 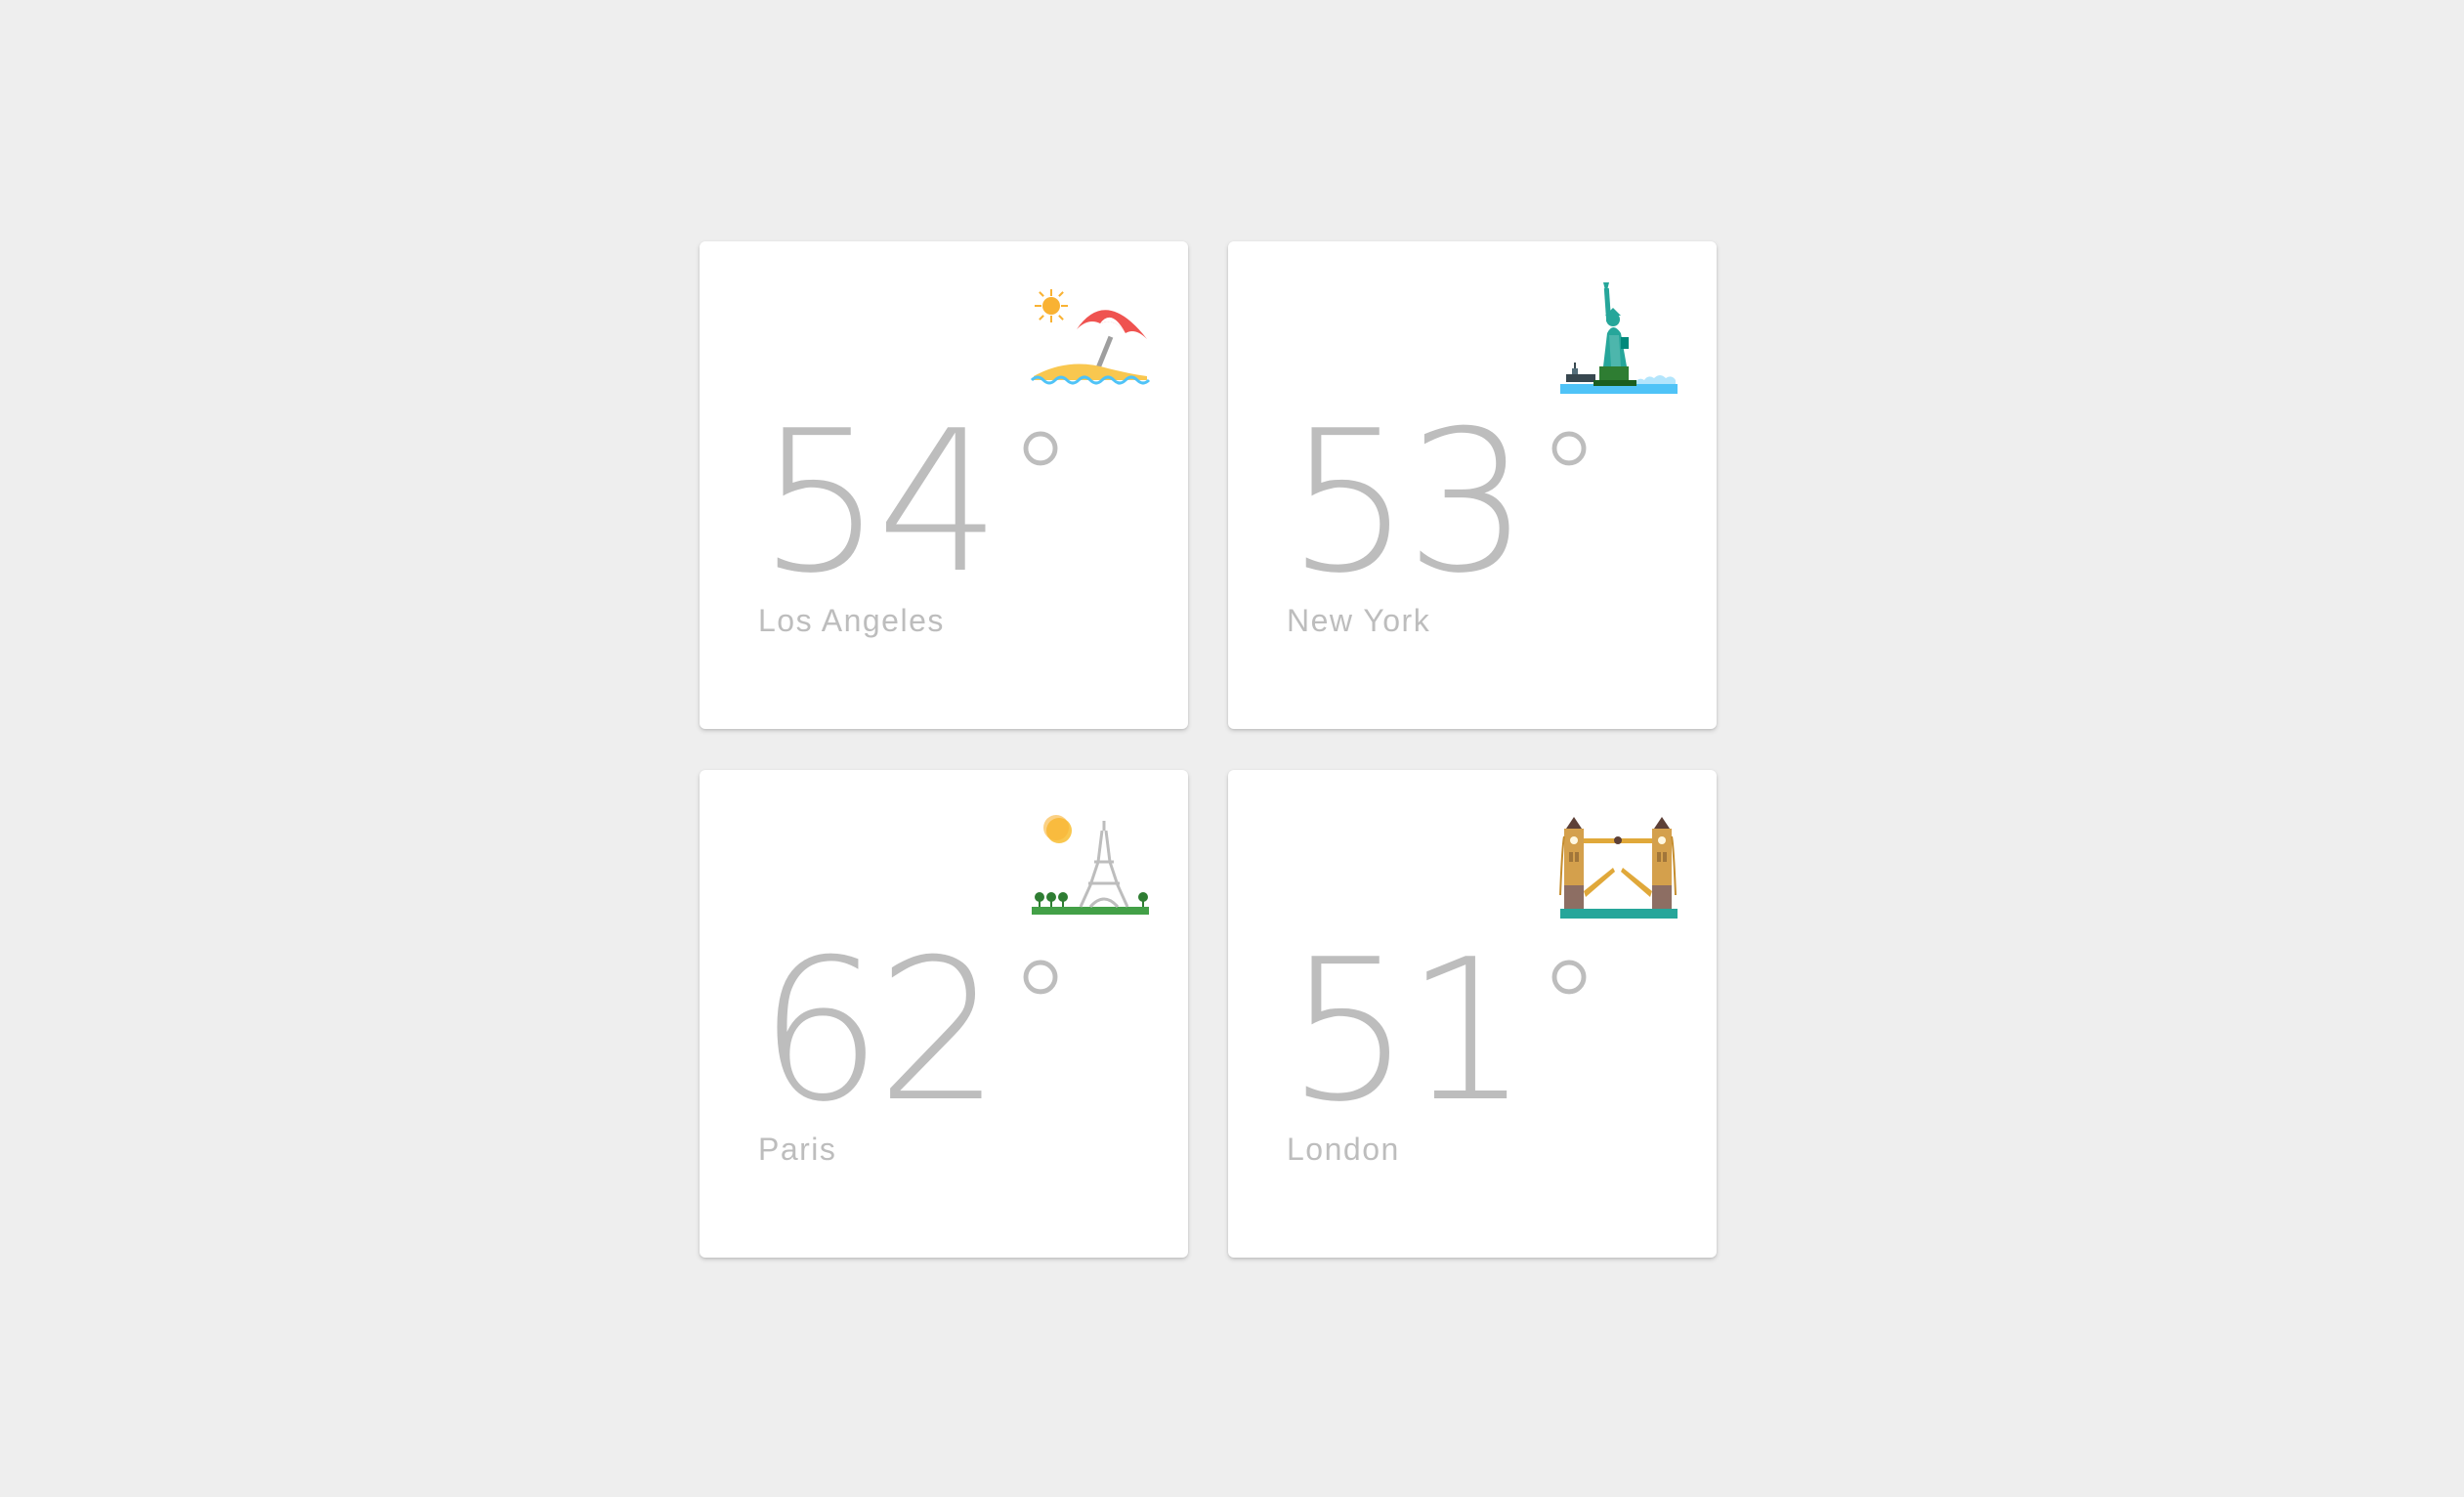 I want to click on weather-card-los-angeles: 54 ° Los Angeles, so click(x=944, y=485).